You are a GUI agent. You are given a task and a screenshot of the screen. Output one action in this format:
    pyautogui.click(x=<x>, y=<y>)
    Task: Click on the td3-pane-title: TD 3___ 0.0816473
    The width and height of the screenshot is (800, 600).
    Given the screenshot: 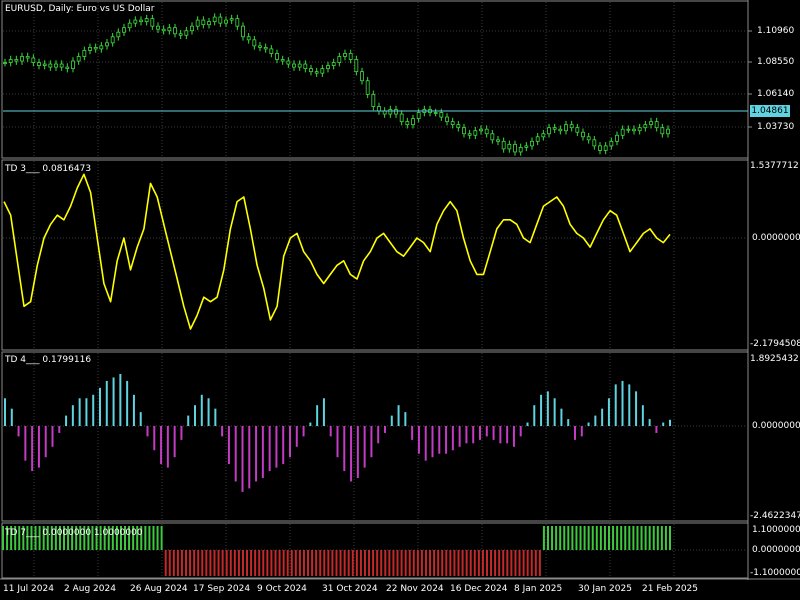 What is the action you would take?
    pyautogui.click(x=48, y=169)
    